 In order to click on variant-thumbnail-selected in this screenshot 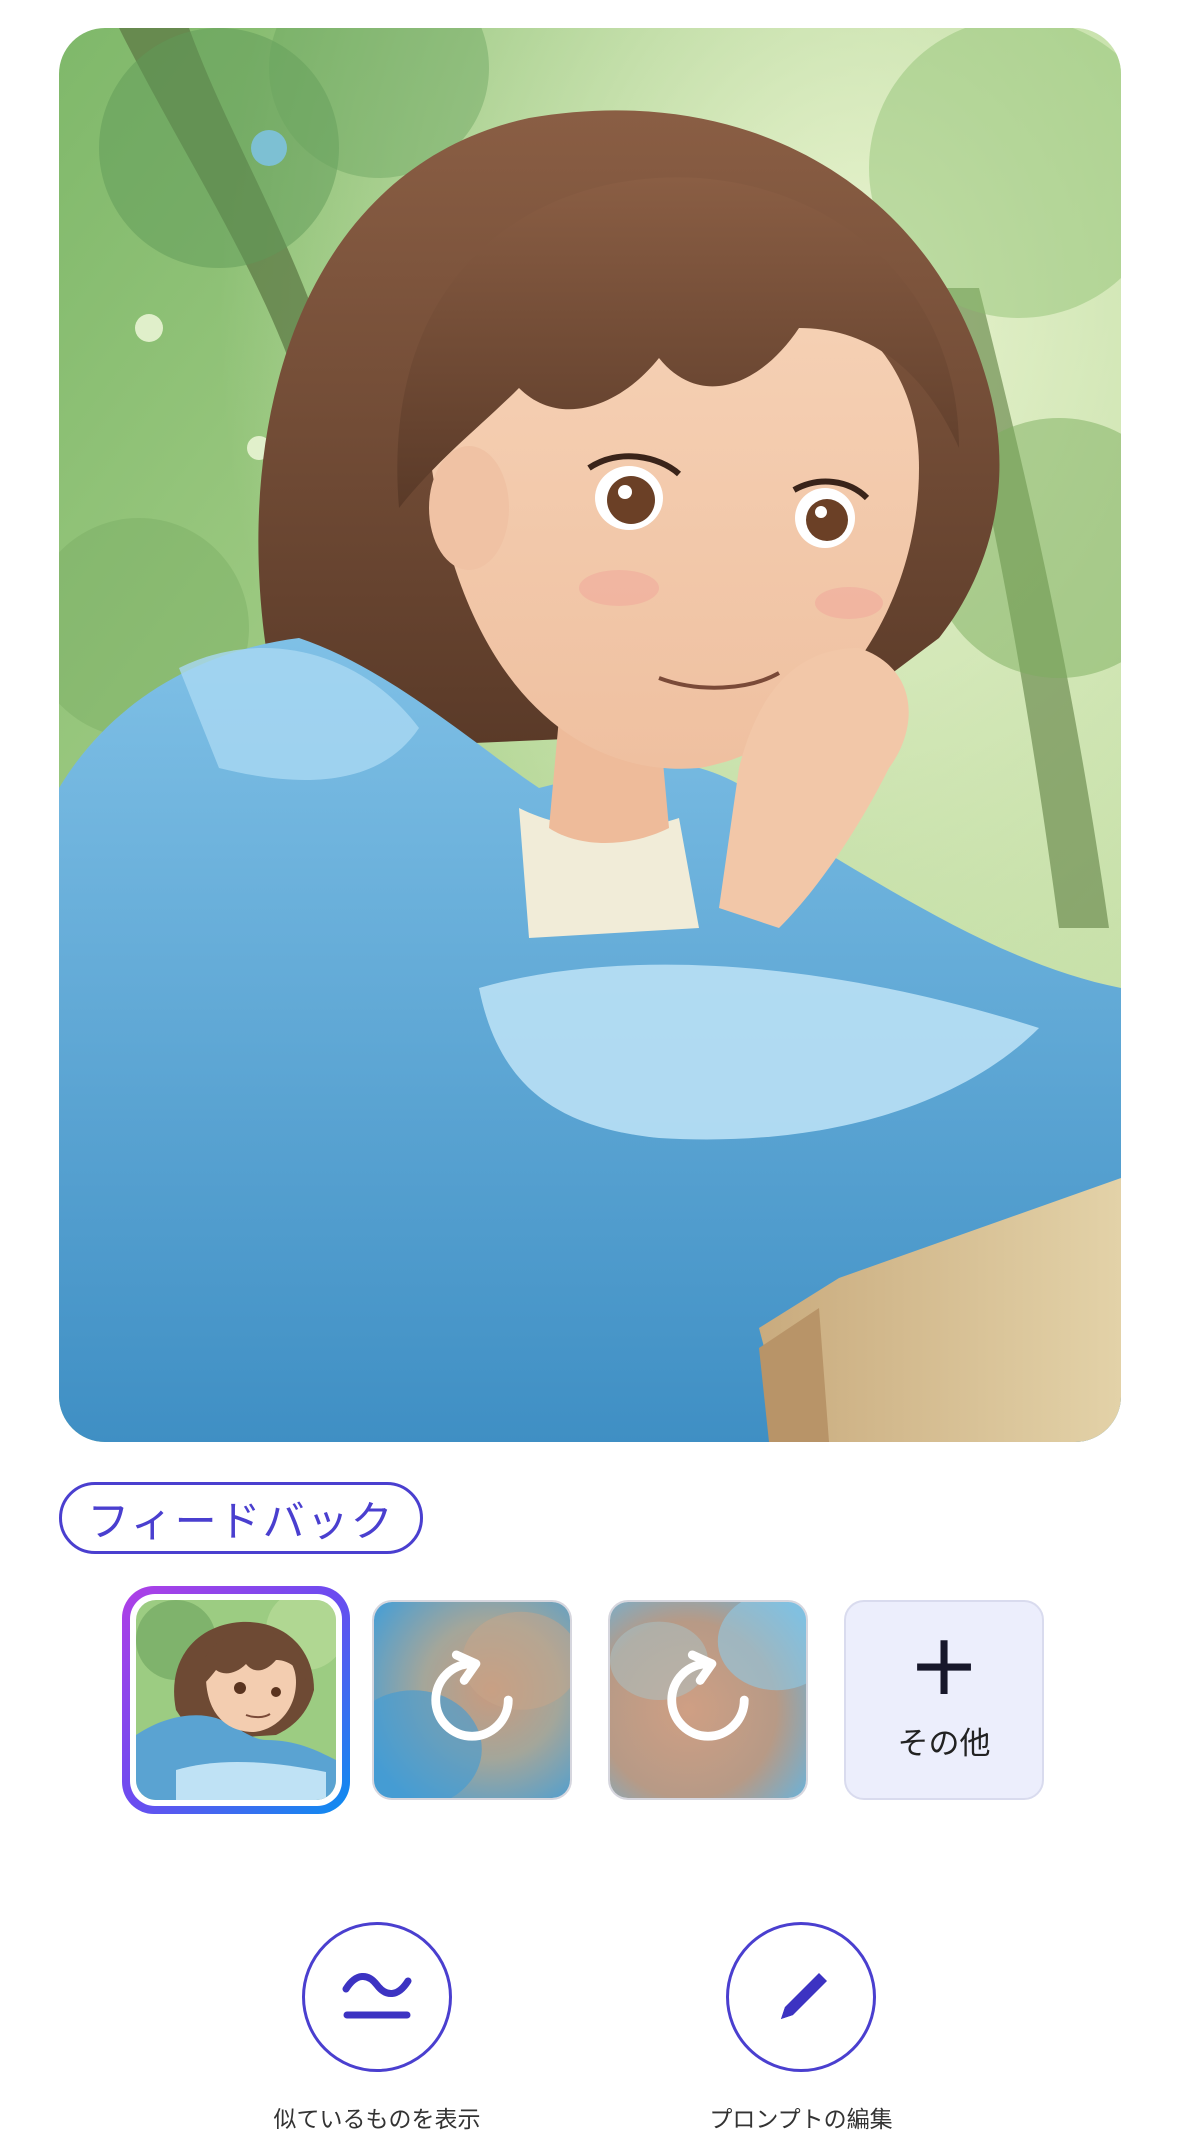, I will do `click(236, 1700)`.